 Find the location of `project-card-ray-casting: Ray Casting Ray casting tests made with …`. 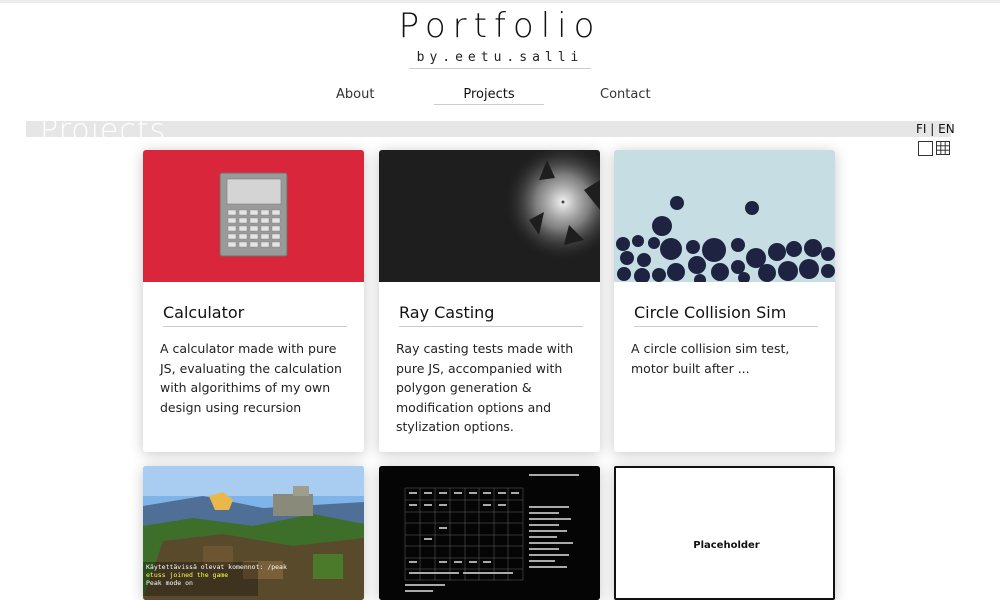

project-card-ray-casting: Ray Casting Ray casting tests made with … is located at coordinates (489, 301).